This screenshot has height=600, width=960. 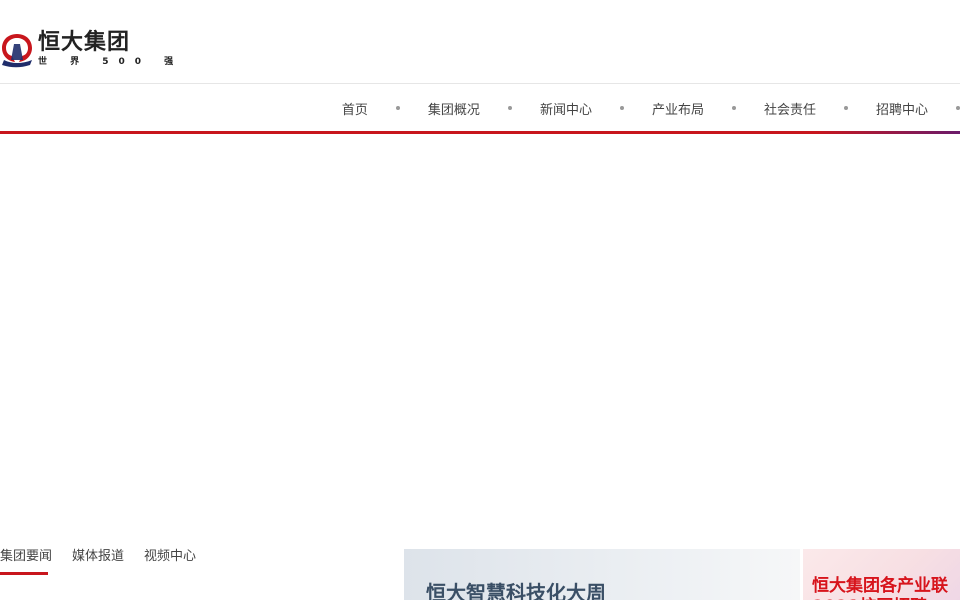 I want to click on main-nav: 首页 集团概况 新闻中心 产业布局 社会责任 招聘中心, so click(x=480, y=108).